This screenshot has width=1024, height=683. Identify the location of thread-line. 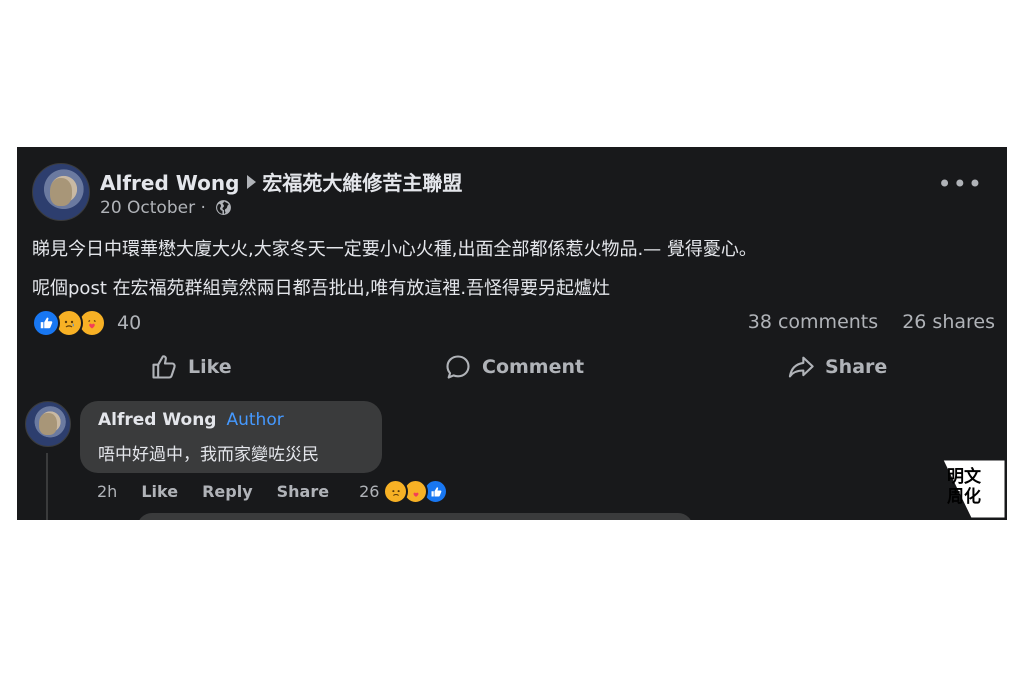
(47, 486).